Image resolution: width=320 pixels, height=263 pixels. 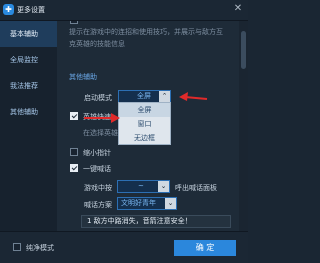 What do you see at coordinates (74, 152) in the screenshot?
I see `small-pointer-checkbox` at bounding box center [74, 152].